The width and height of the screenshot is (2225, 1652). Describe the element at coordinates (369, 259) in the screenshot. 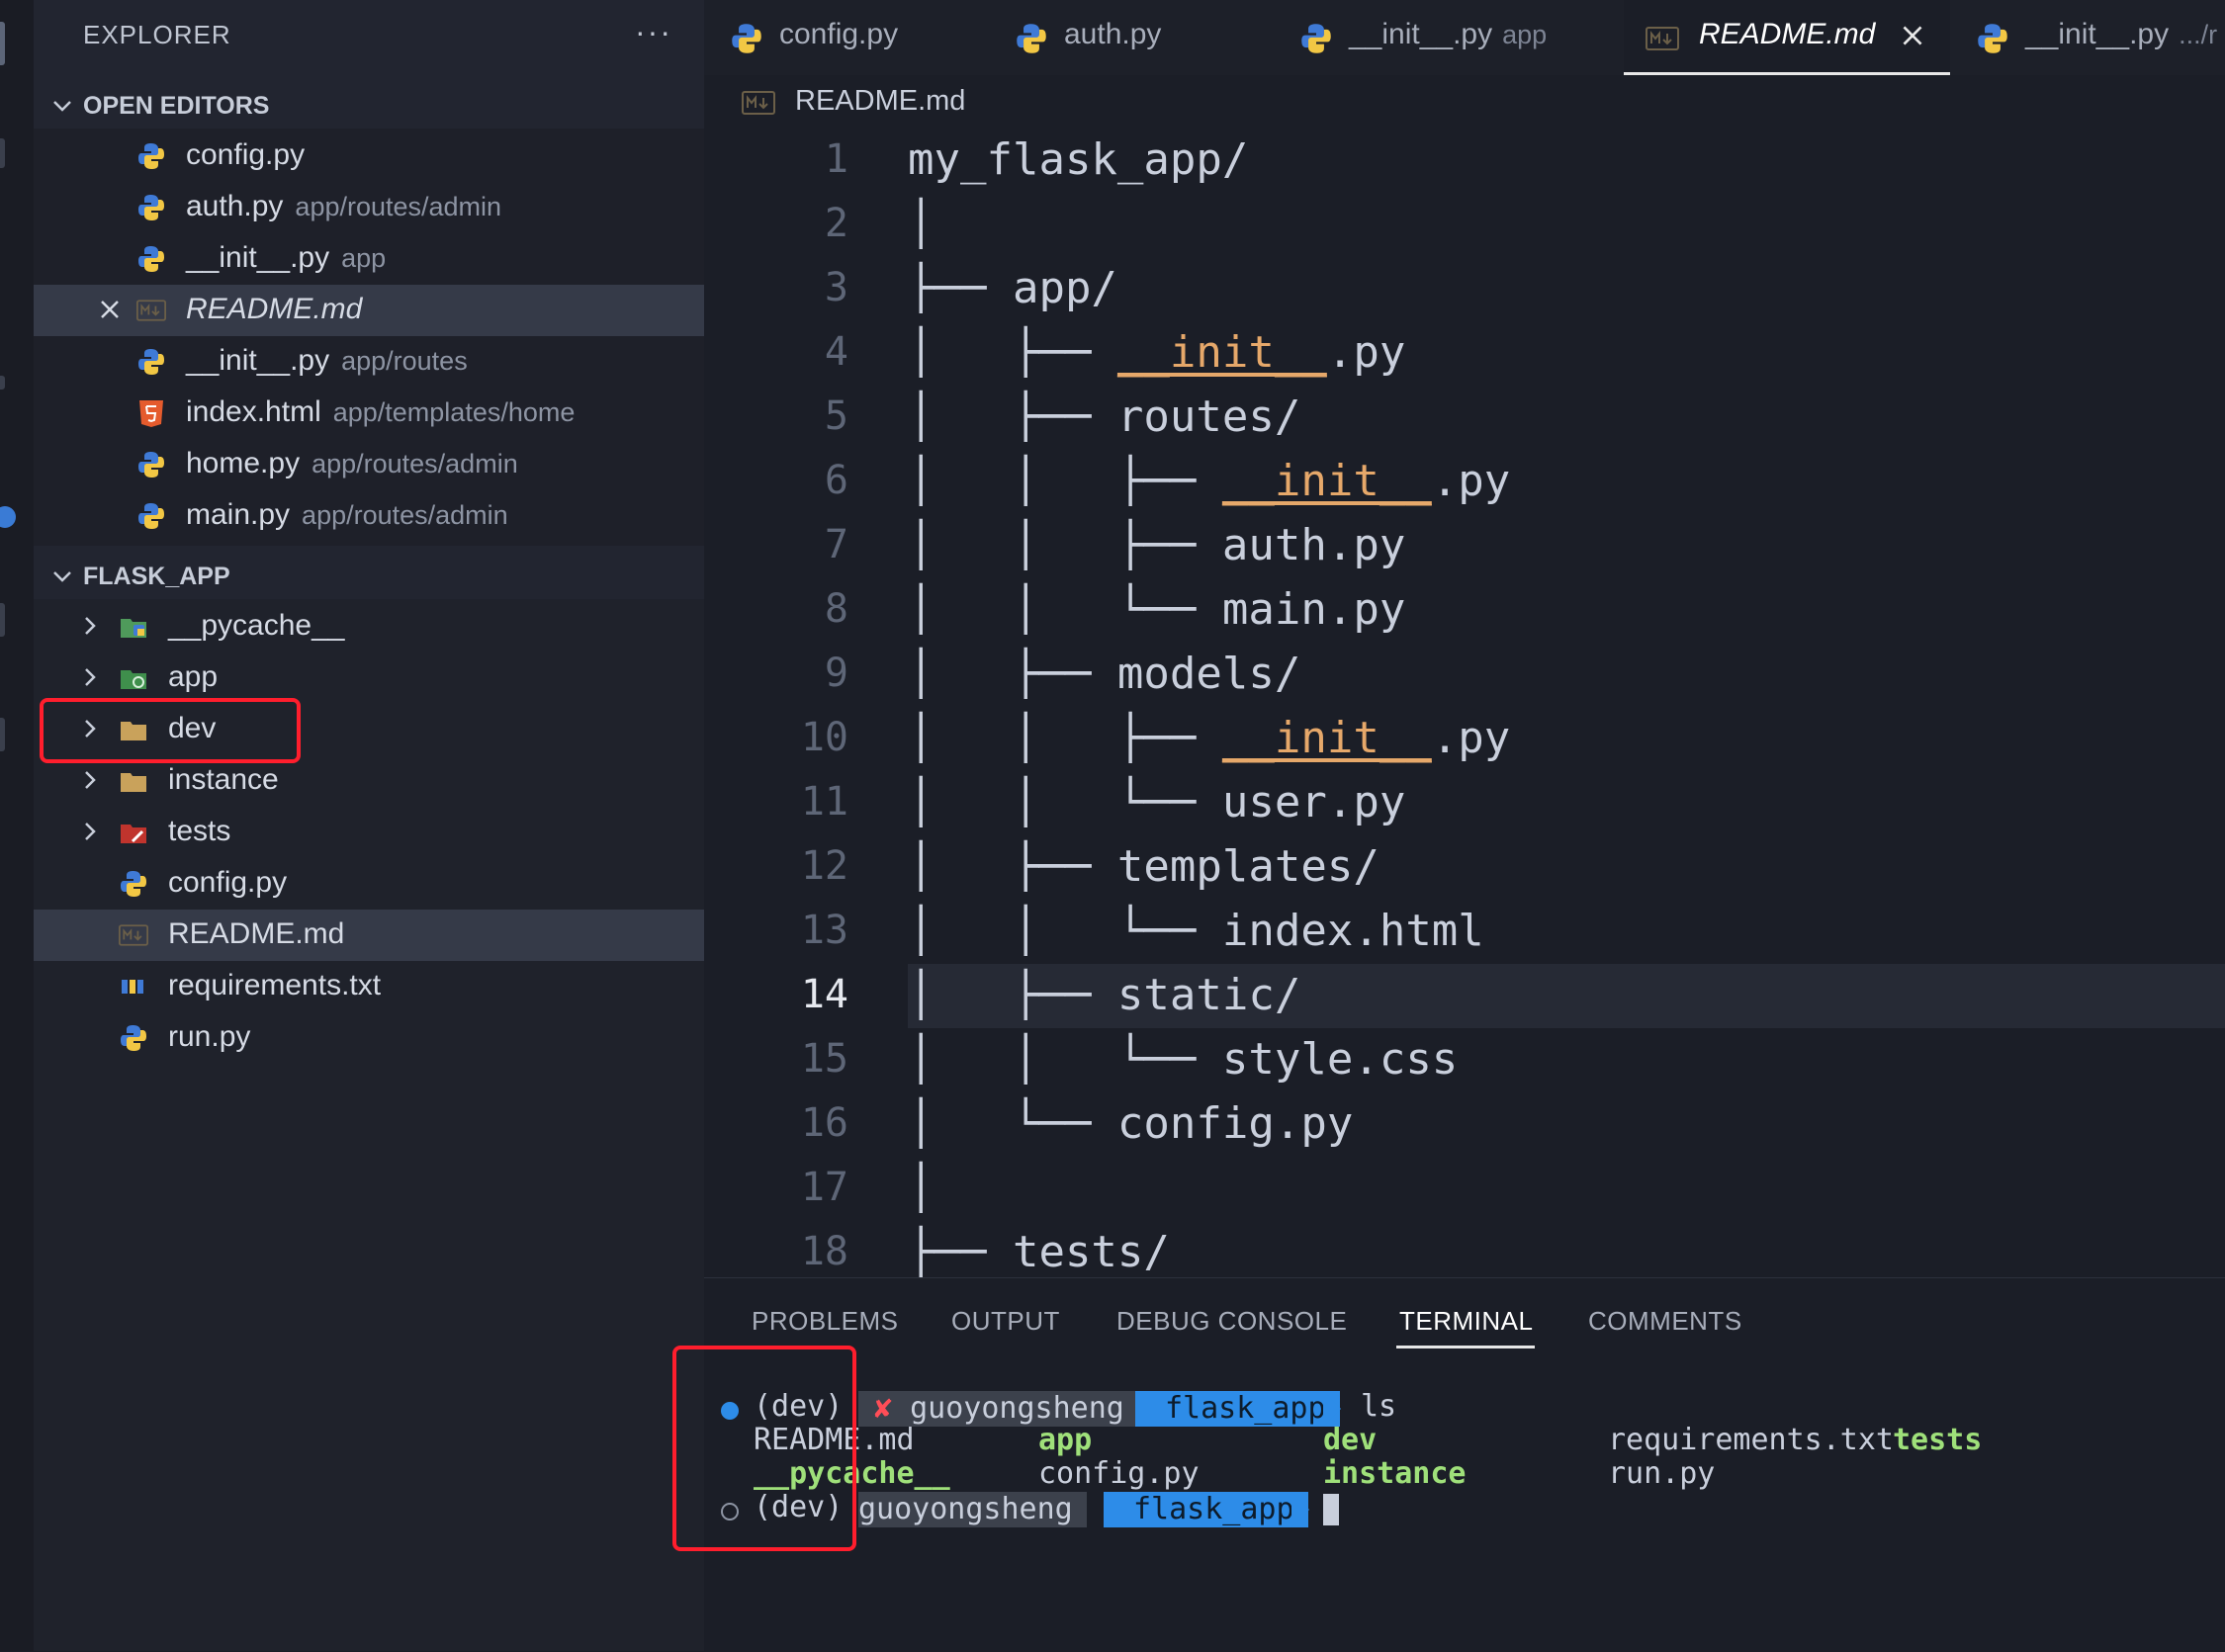

I see `open-editor-item: __init__.py app` at that location.